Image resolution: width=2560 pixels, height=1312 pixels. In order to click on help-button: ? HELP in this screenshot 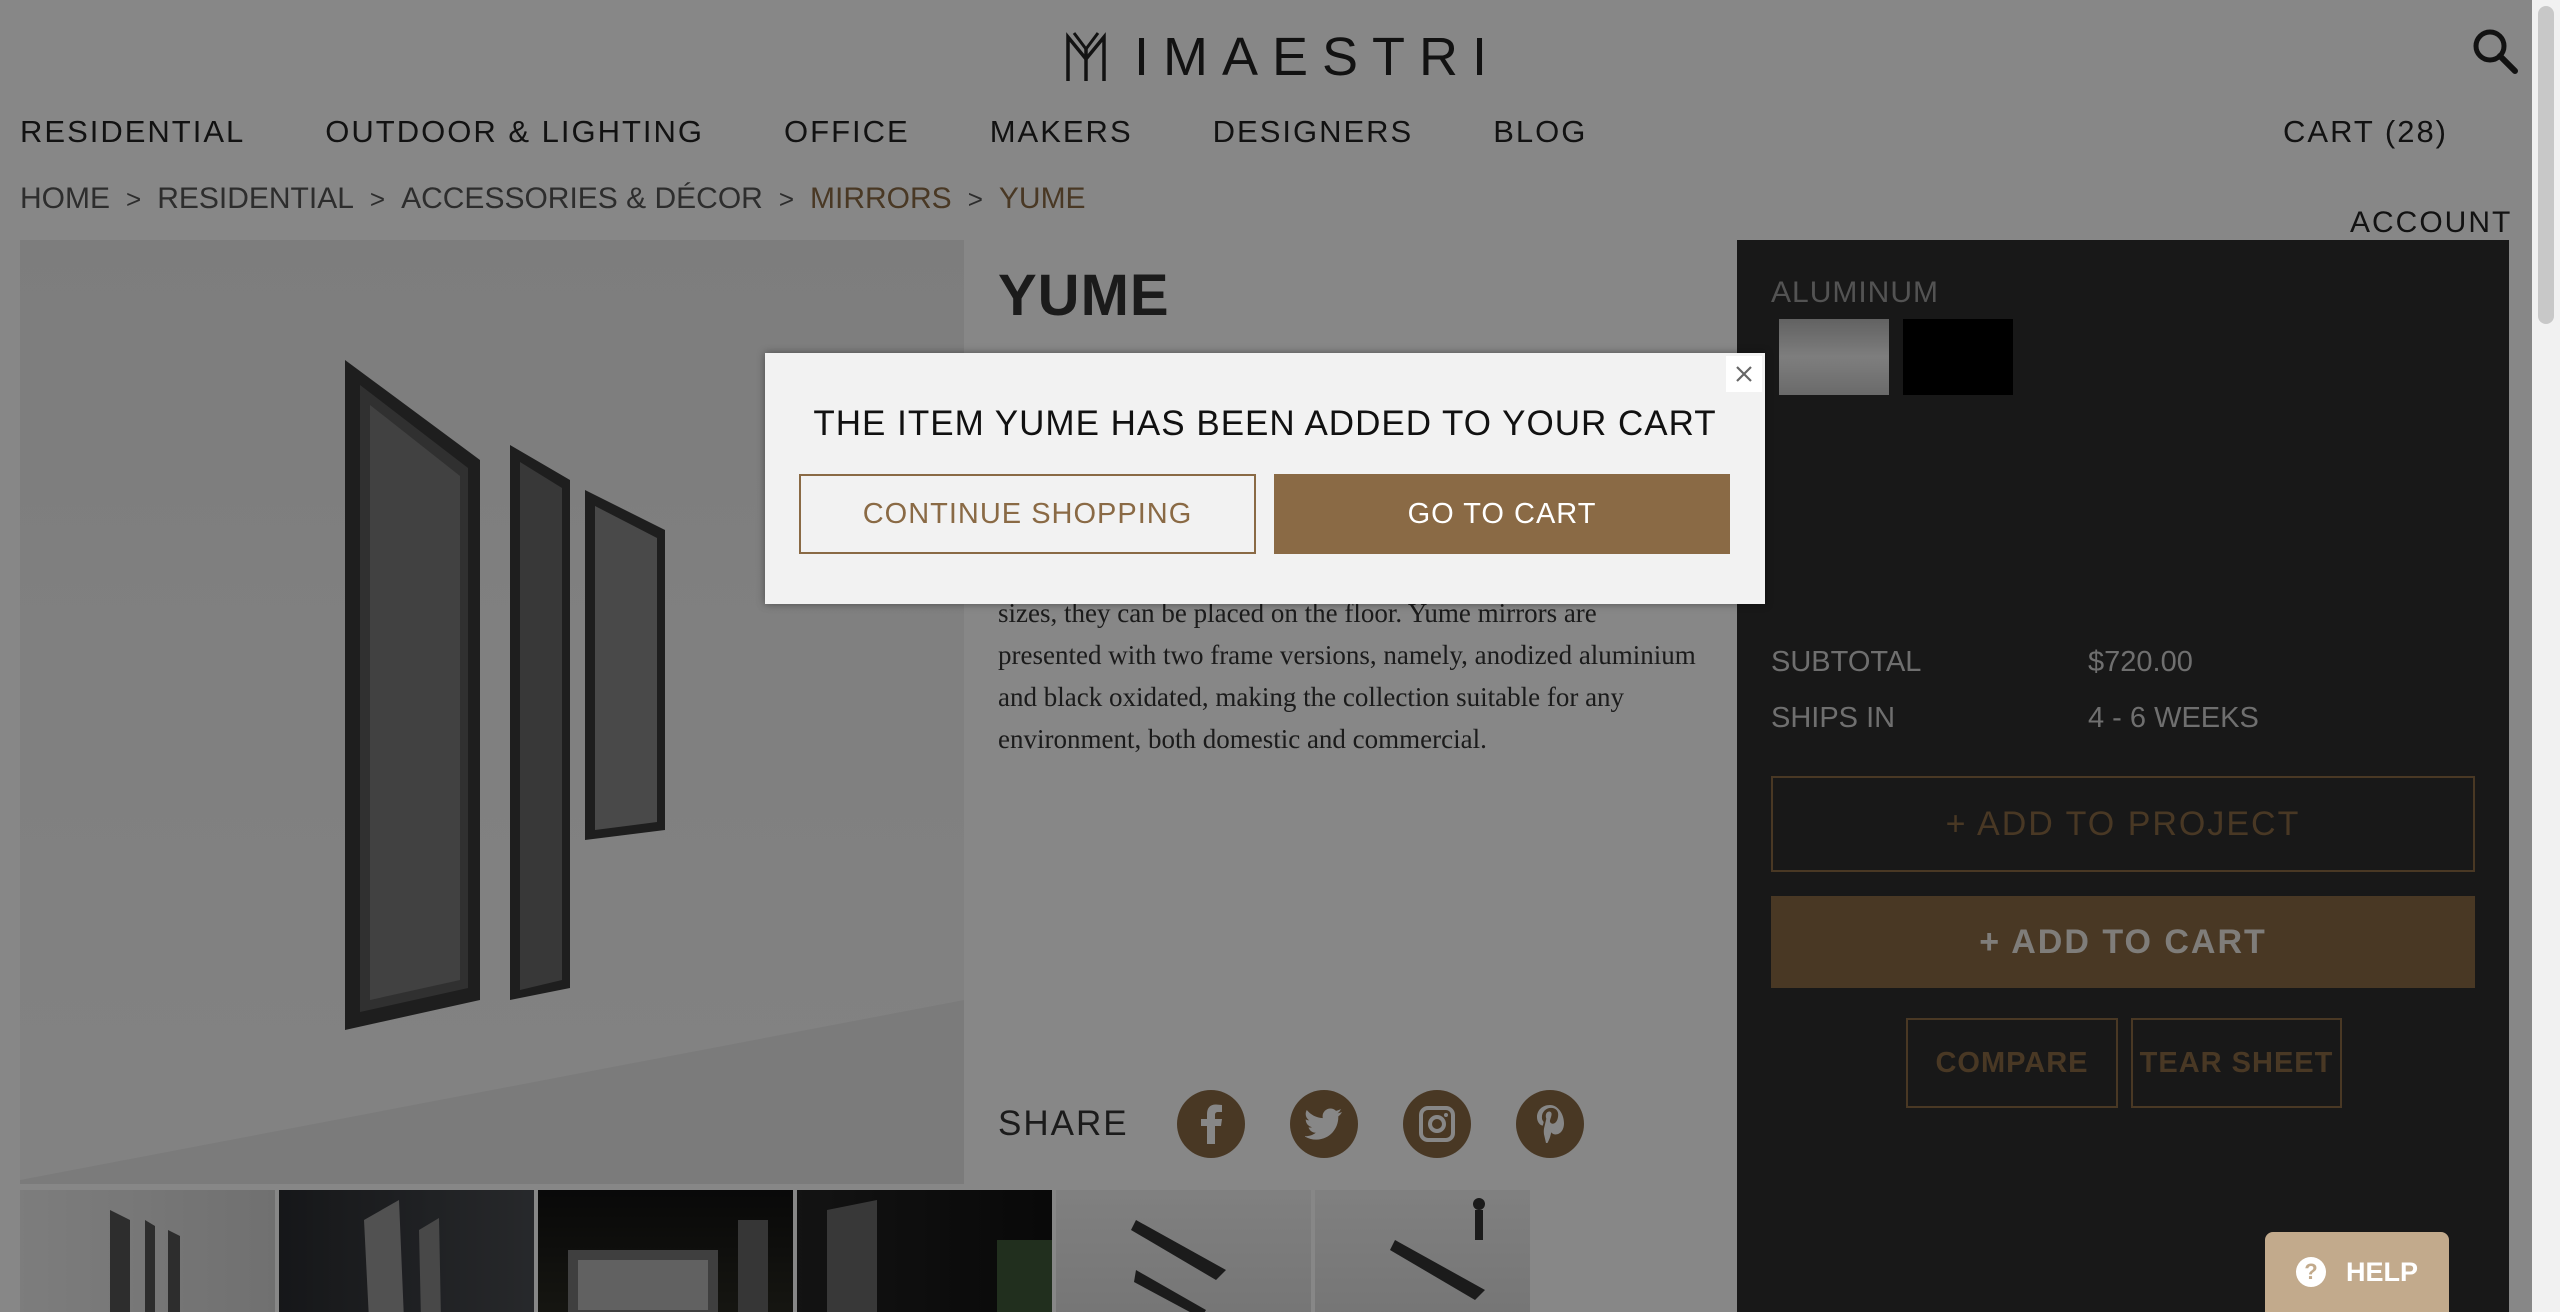, I will do `click(2357, 1272)`.